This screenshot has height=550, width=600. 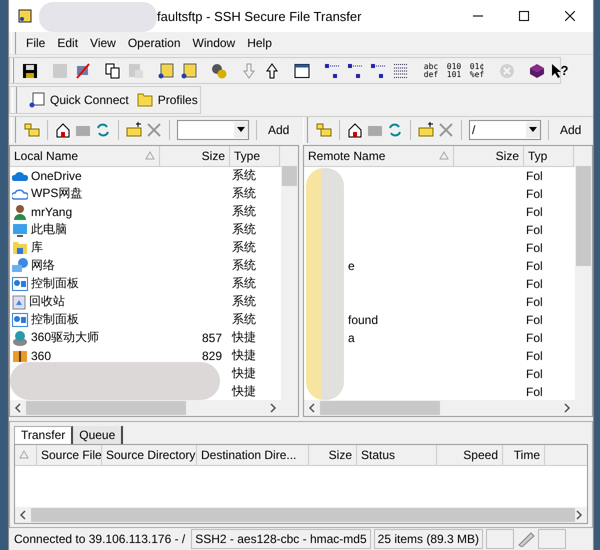 I want to click on file-name: 360驱动大师, so click(x=65, y=337).